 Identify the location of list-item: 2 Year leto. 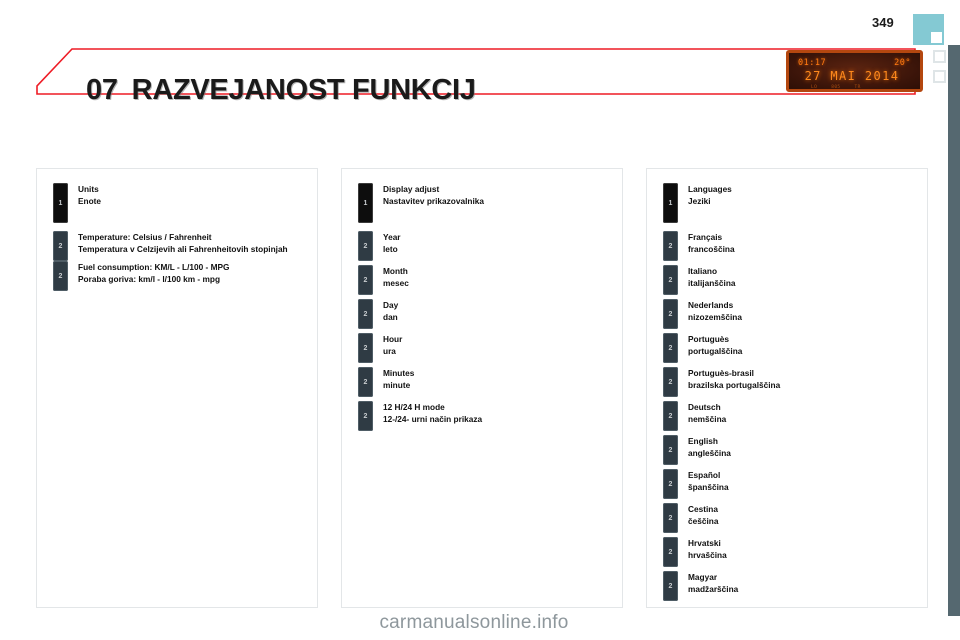
(375, 246).